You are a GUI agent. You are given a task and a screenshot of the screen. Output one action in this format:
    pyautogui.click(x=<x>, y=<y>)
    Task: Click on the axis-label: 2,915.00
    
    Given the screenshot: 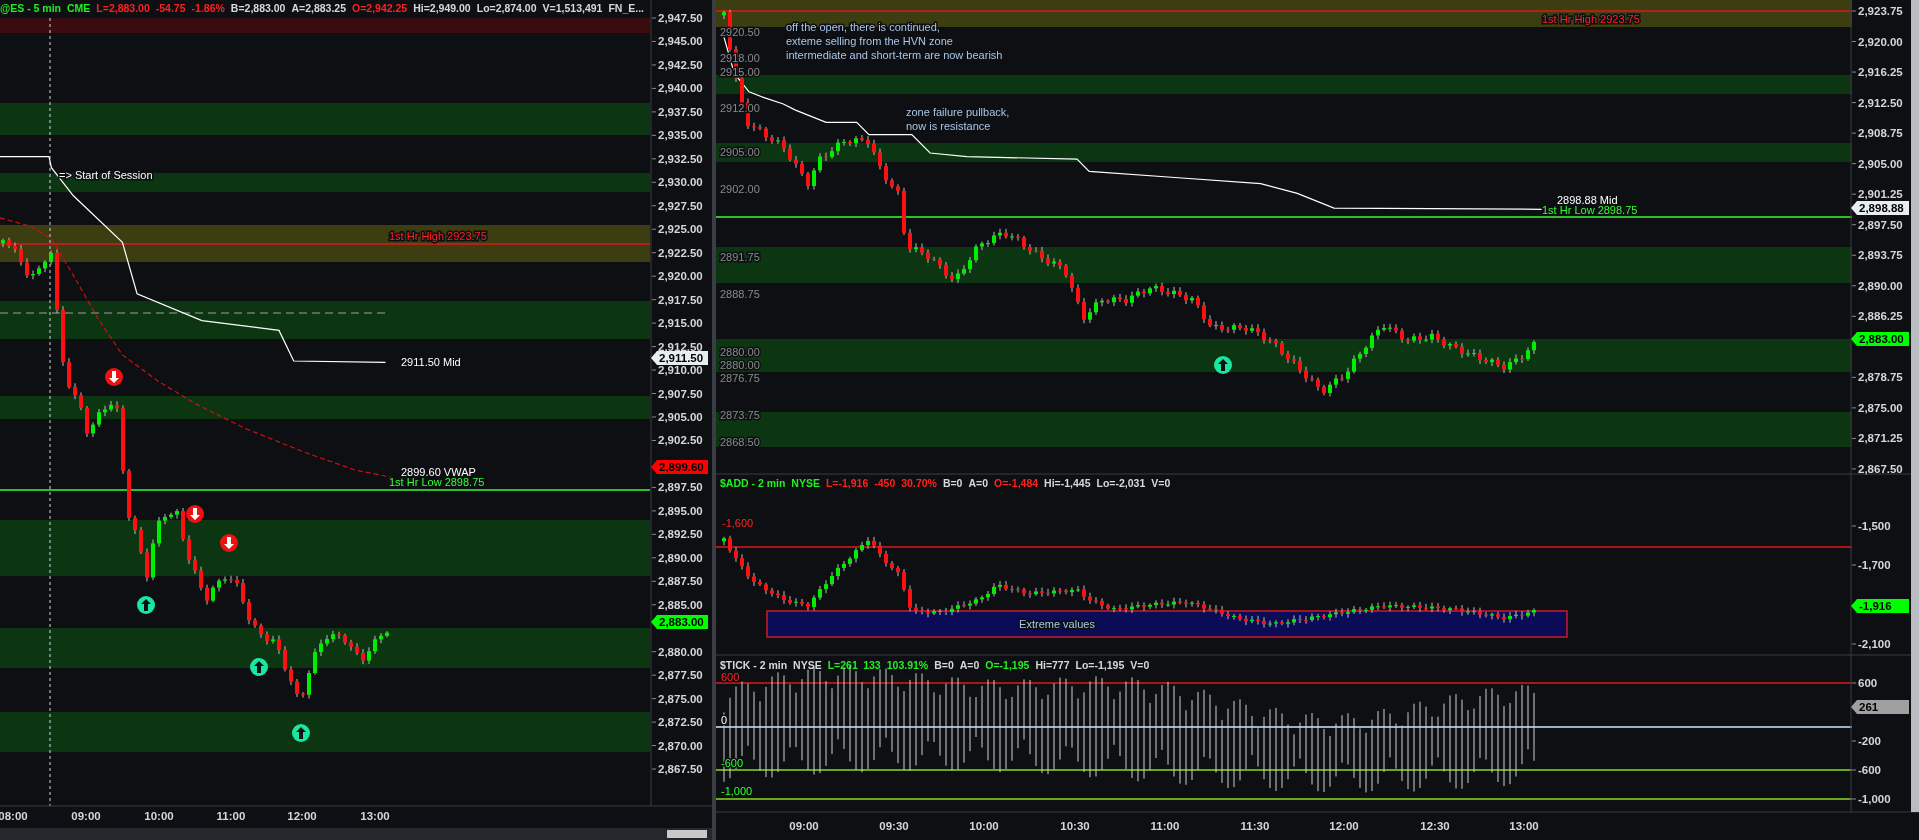 What is the action you would take?
    pyautogui.click(x=677, y=323)
    